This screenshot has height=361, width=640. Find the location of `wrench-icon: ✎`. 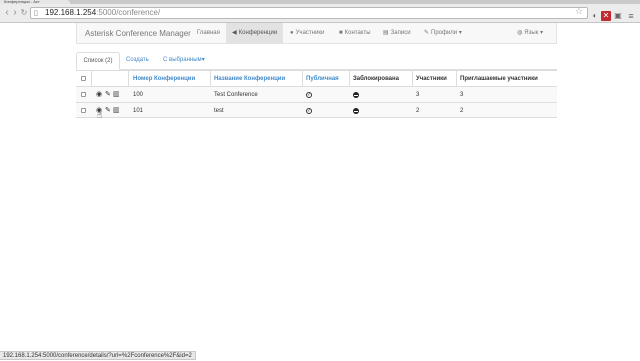

wrench-icon: ✎ is located at coordinates (427, 33).